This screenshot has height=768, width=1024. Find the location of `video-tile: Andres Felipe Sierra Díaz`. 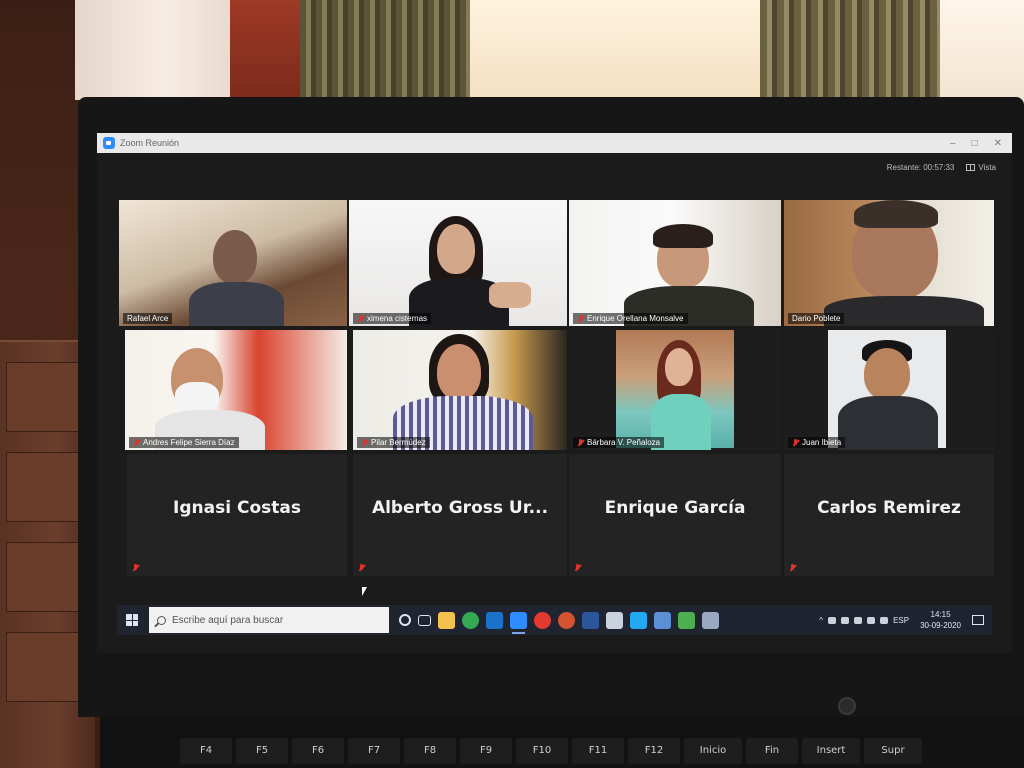

video-tile: Andres Felipe Sierra Díaz is located at coordinates (236, 390).